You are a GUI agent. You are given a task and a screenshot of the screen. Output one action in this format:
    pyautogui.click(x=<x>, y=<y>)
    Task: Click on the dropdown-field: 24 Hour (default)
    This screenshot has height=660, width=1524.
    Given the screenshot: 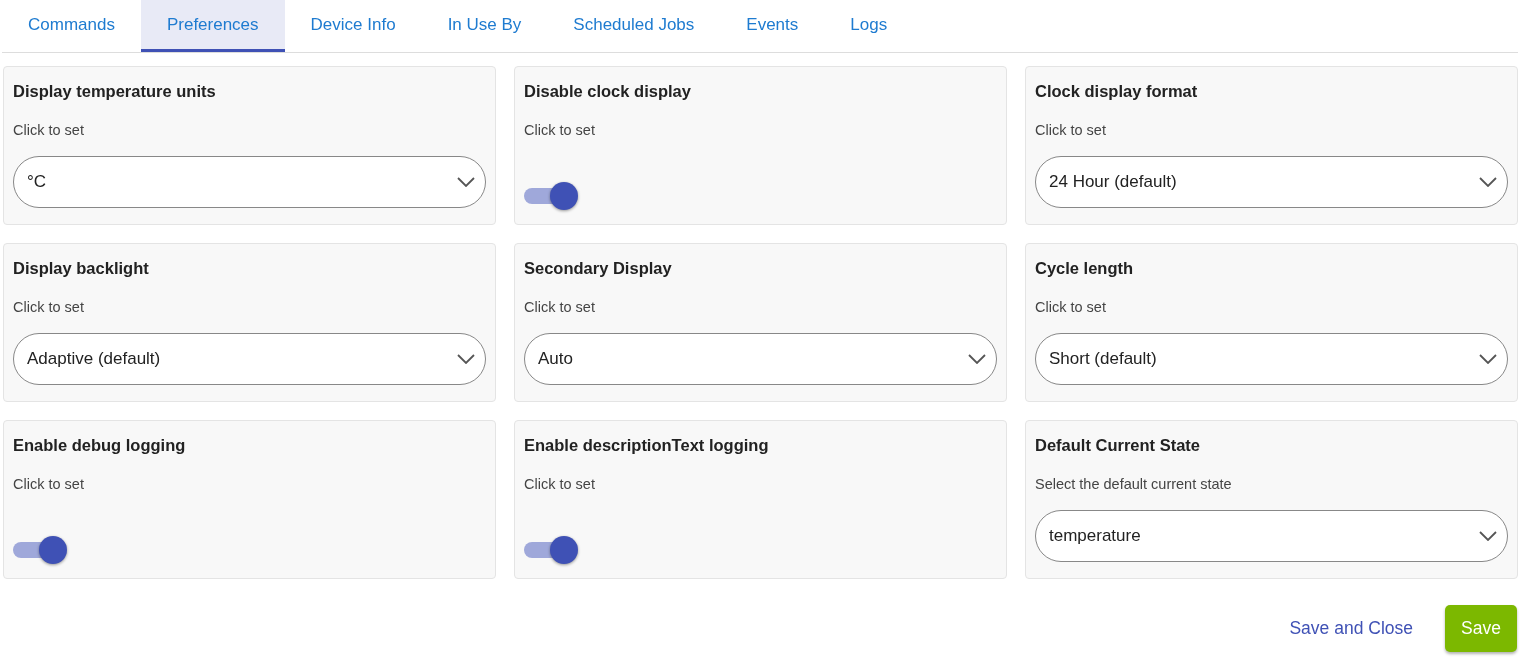 What is the action you would take?
    pyautogui.click(x=1271, y=181)
    